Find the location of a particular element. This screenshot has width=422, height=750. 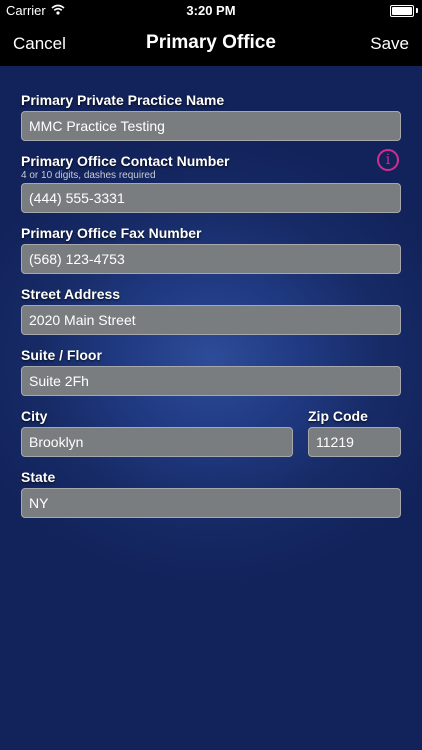

state-field: NY is located at coordinates (211, 503).